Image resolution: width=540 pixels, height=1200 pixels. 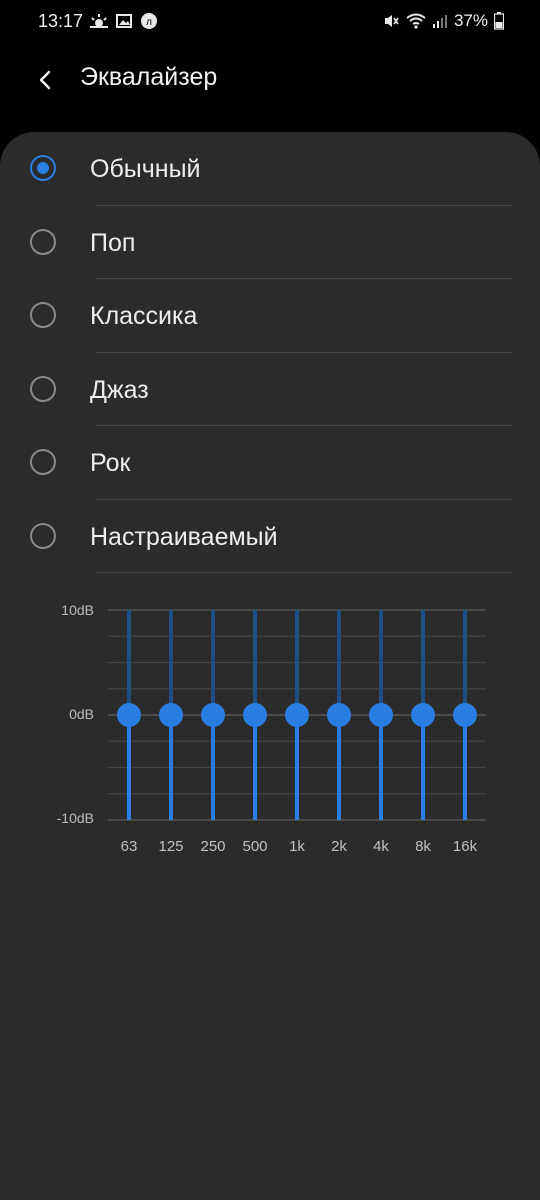 I want to click on back-button, so click(x=46, y=80).